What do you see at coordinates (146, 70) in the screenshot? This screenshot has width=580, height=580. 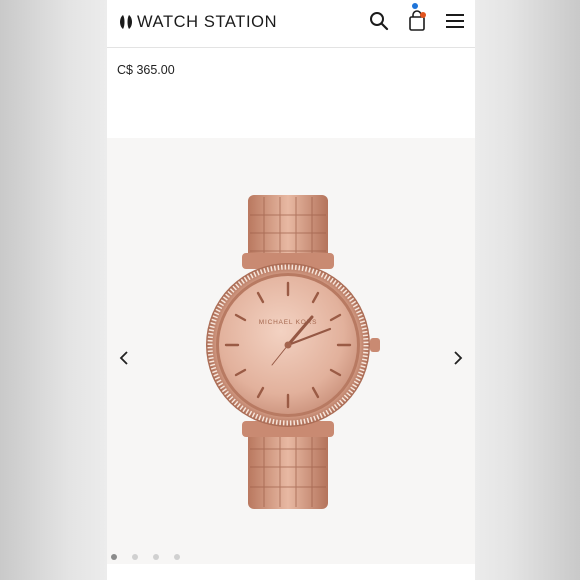 I see `product-price: C$ 365.00` at bounding box center [146, 70].